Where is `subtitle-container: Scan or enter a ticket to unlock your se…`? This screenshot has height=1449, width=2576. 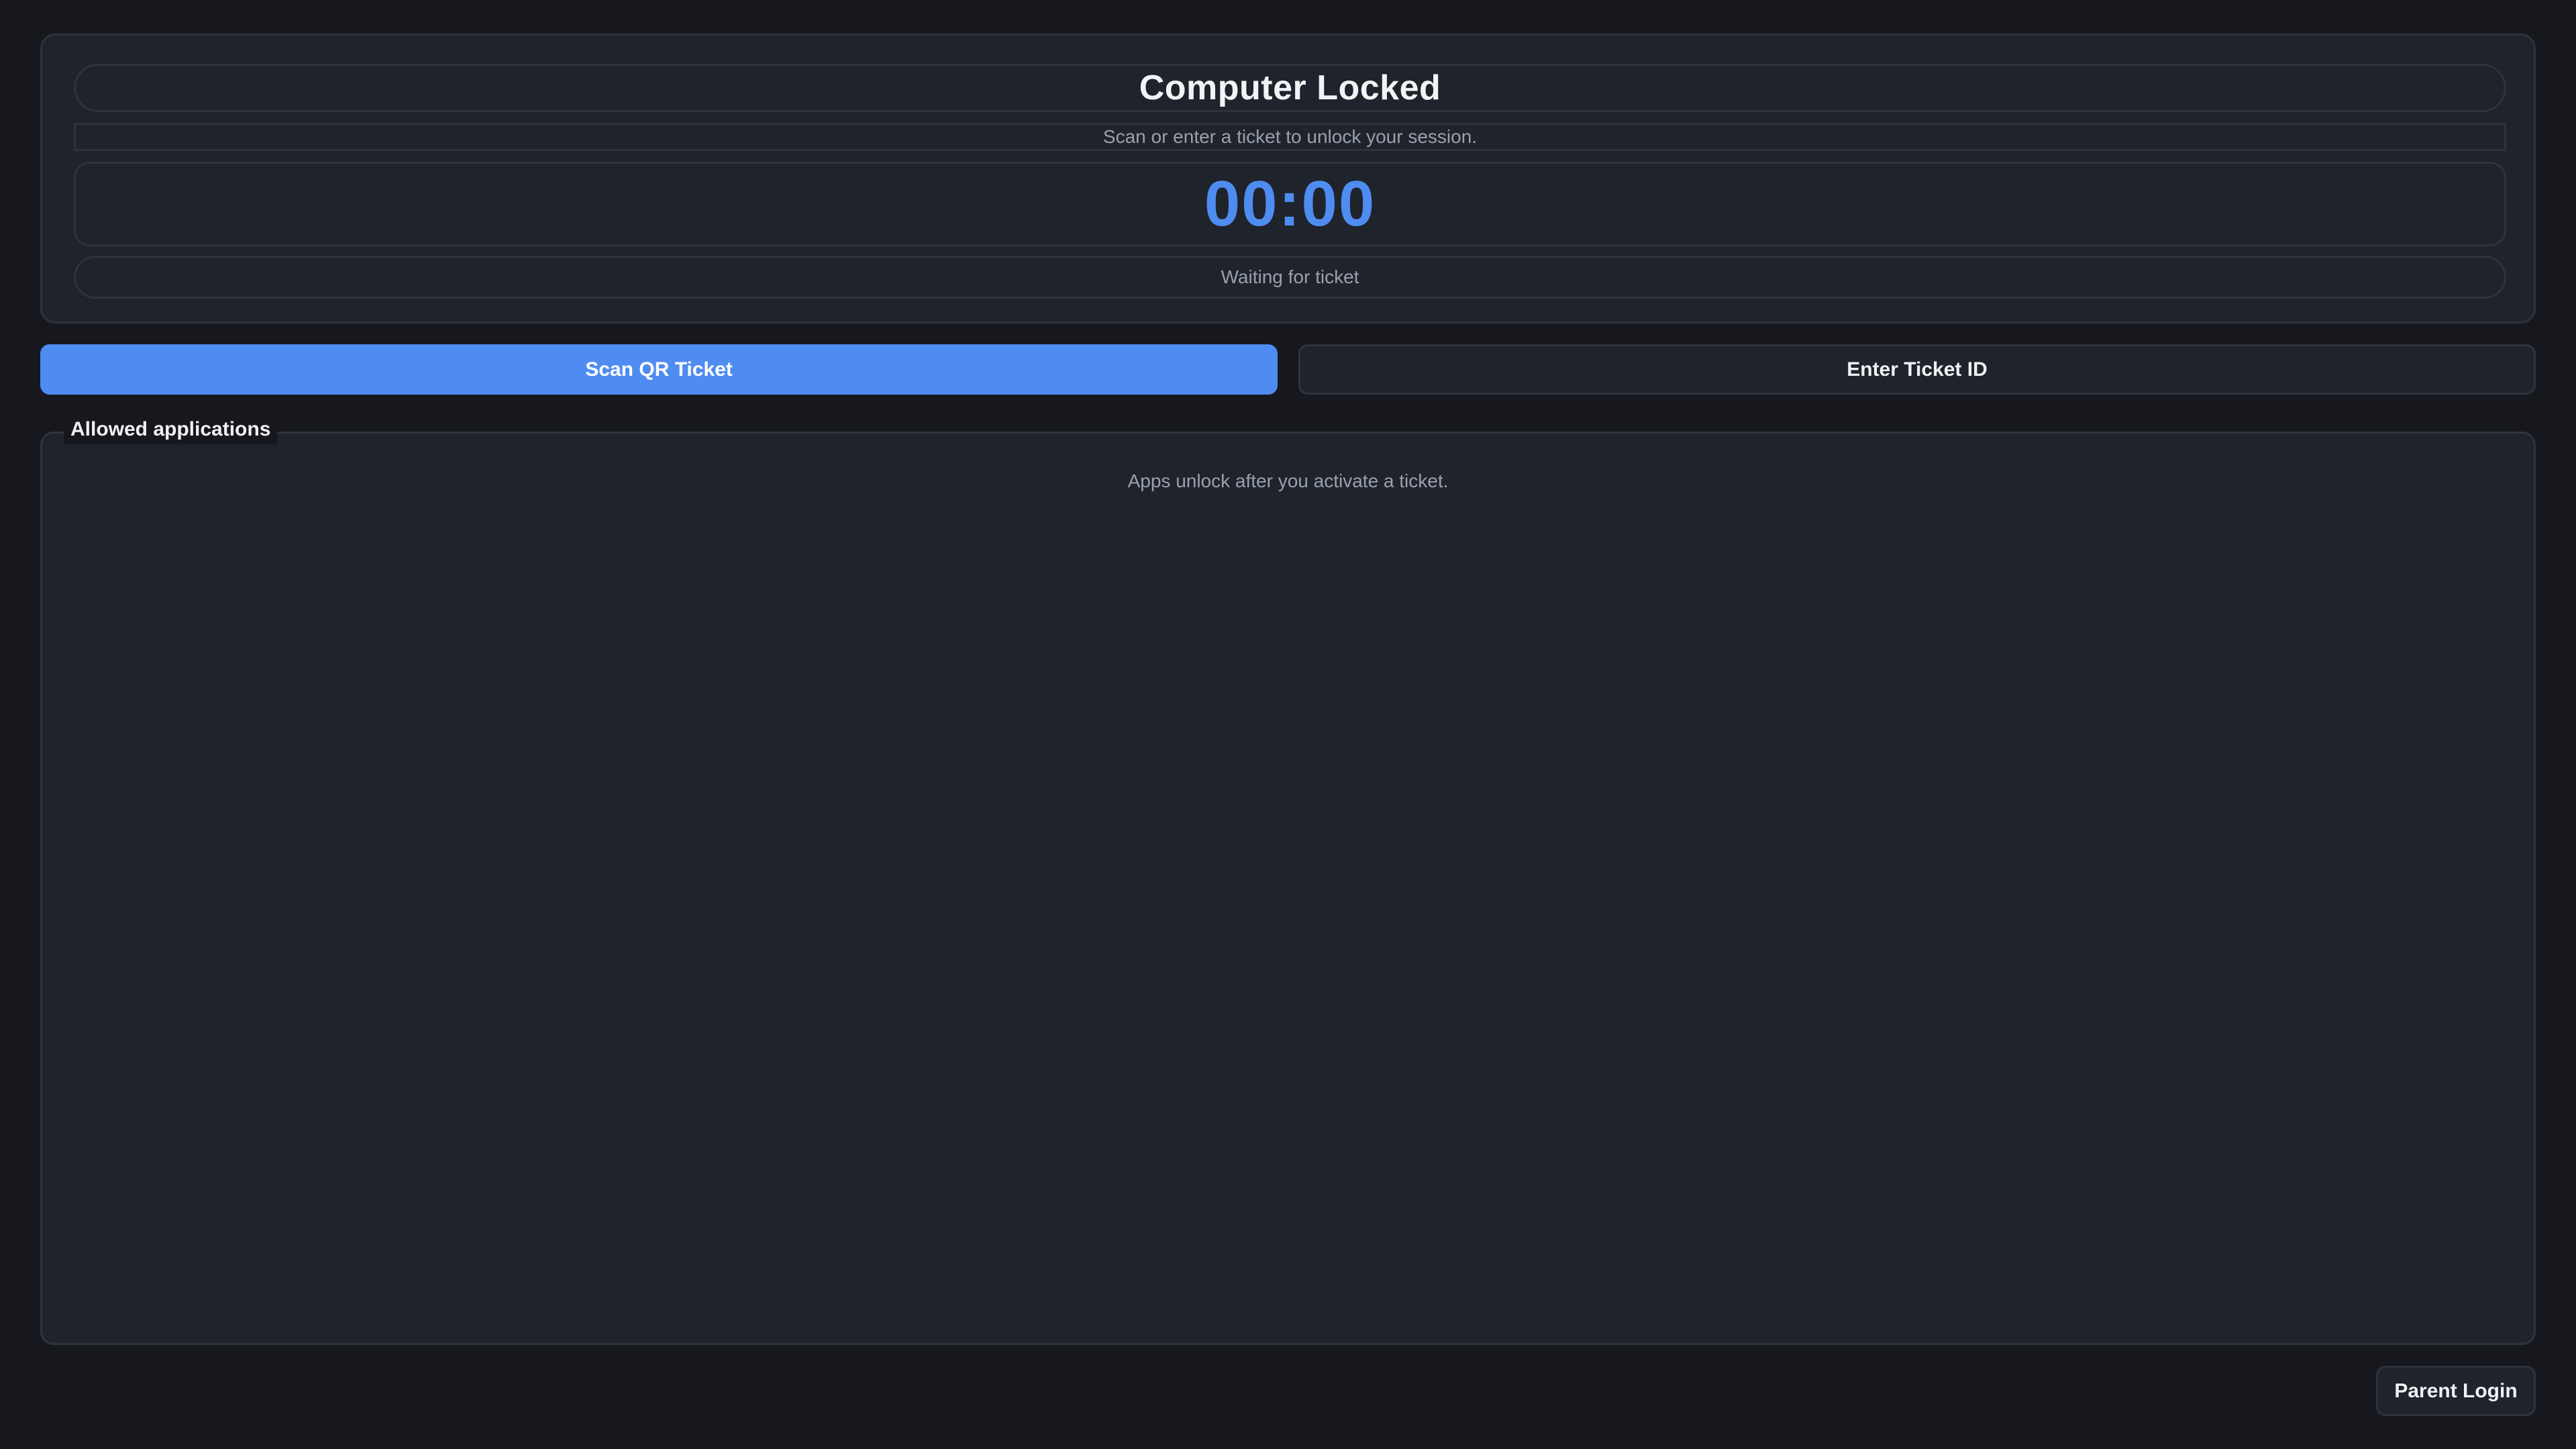
subtitle-container: Scan or enter a ticket to unlock your se… is located at coordinates (1290, 137).